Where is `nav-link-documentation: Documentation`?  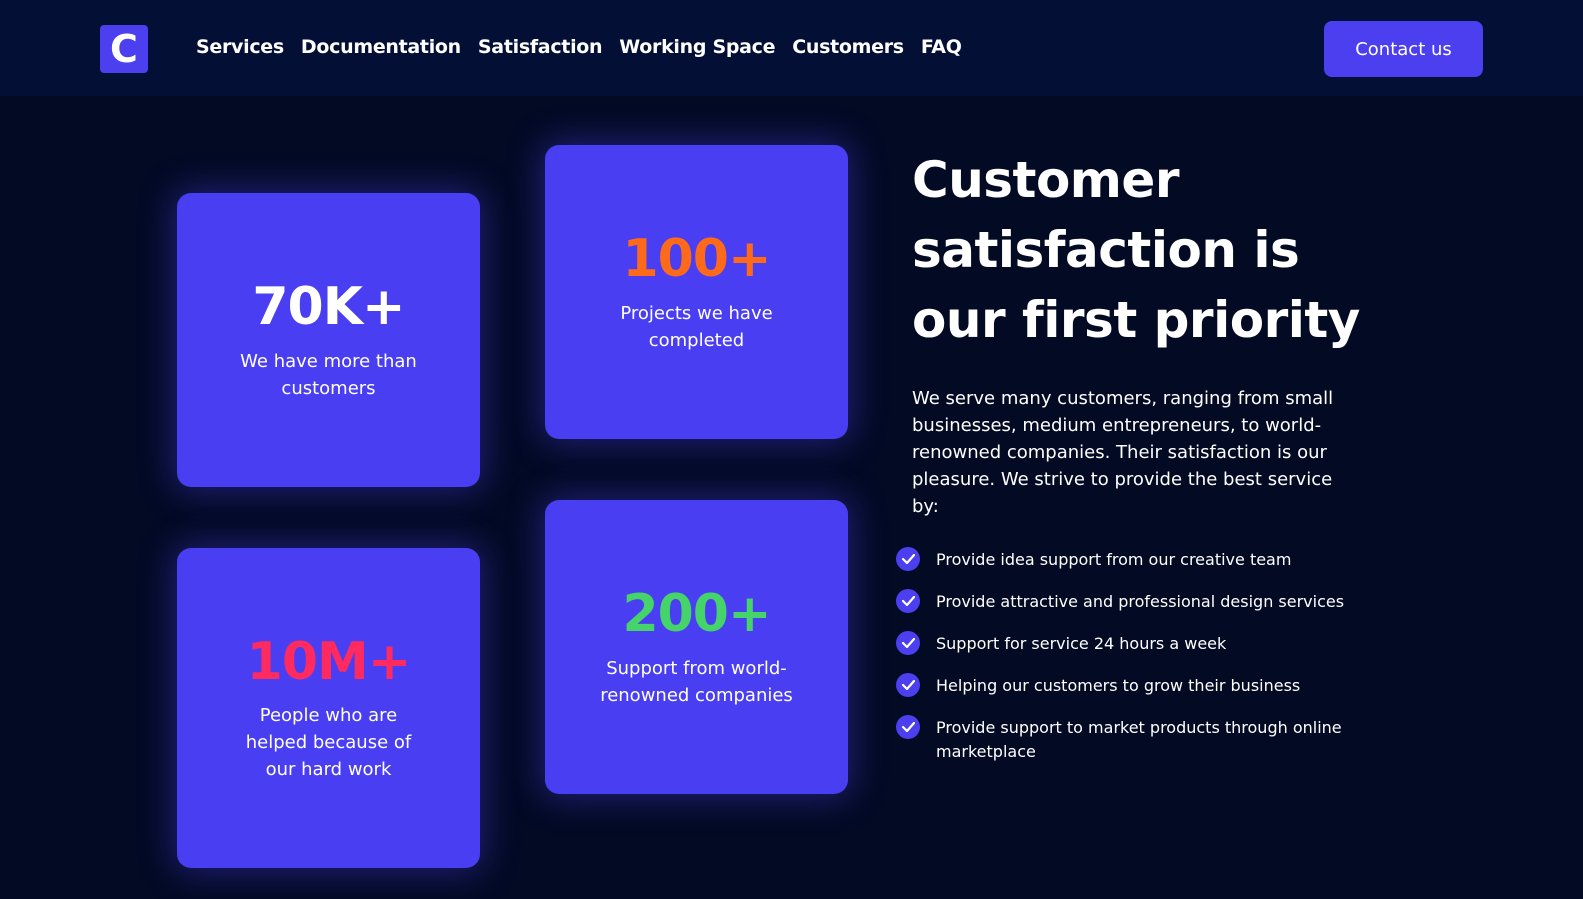 nav-link-documentation: Documentation is located at coordinates (381, 47).